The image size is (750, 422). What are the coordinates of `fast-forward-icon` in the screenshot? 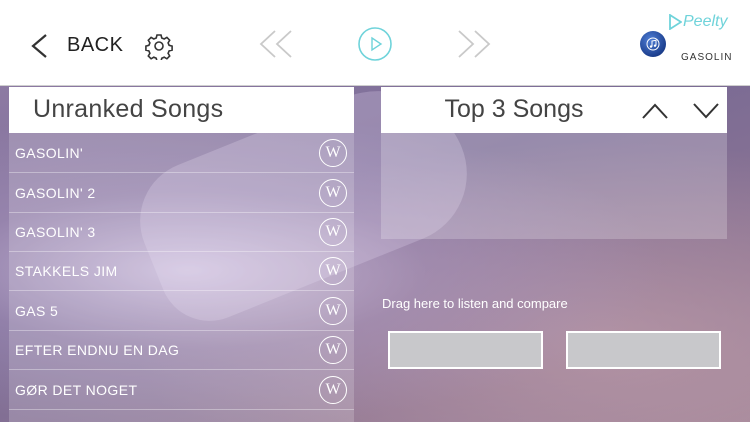 It's located at (474, 44).